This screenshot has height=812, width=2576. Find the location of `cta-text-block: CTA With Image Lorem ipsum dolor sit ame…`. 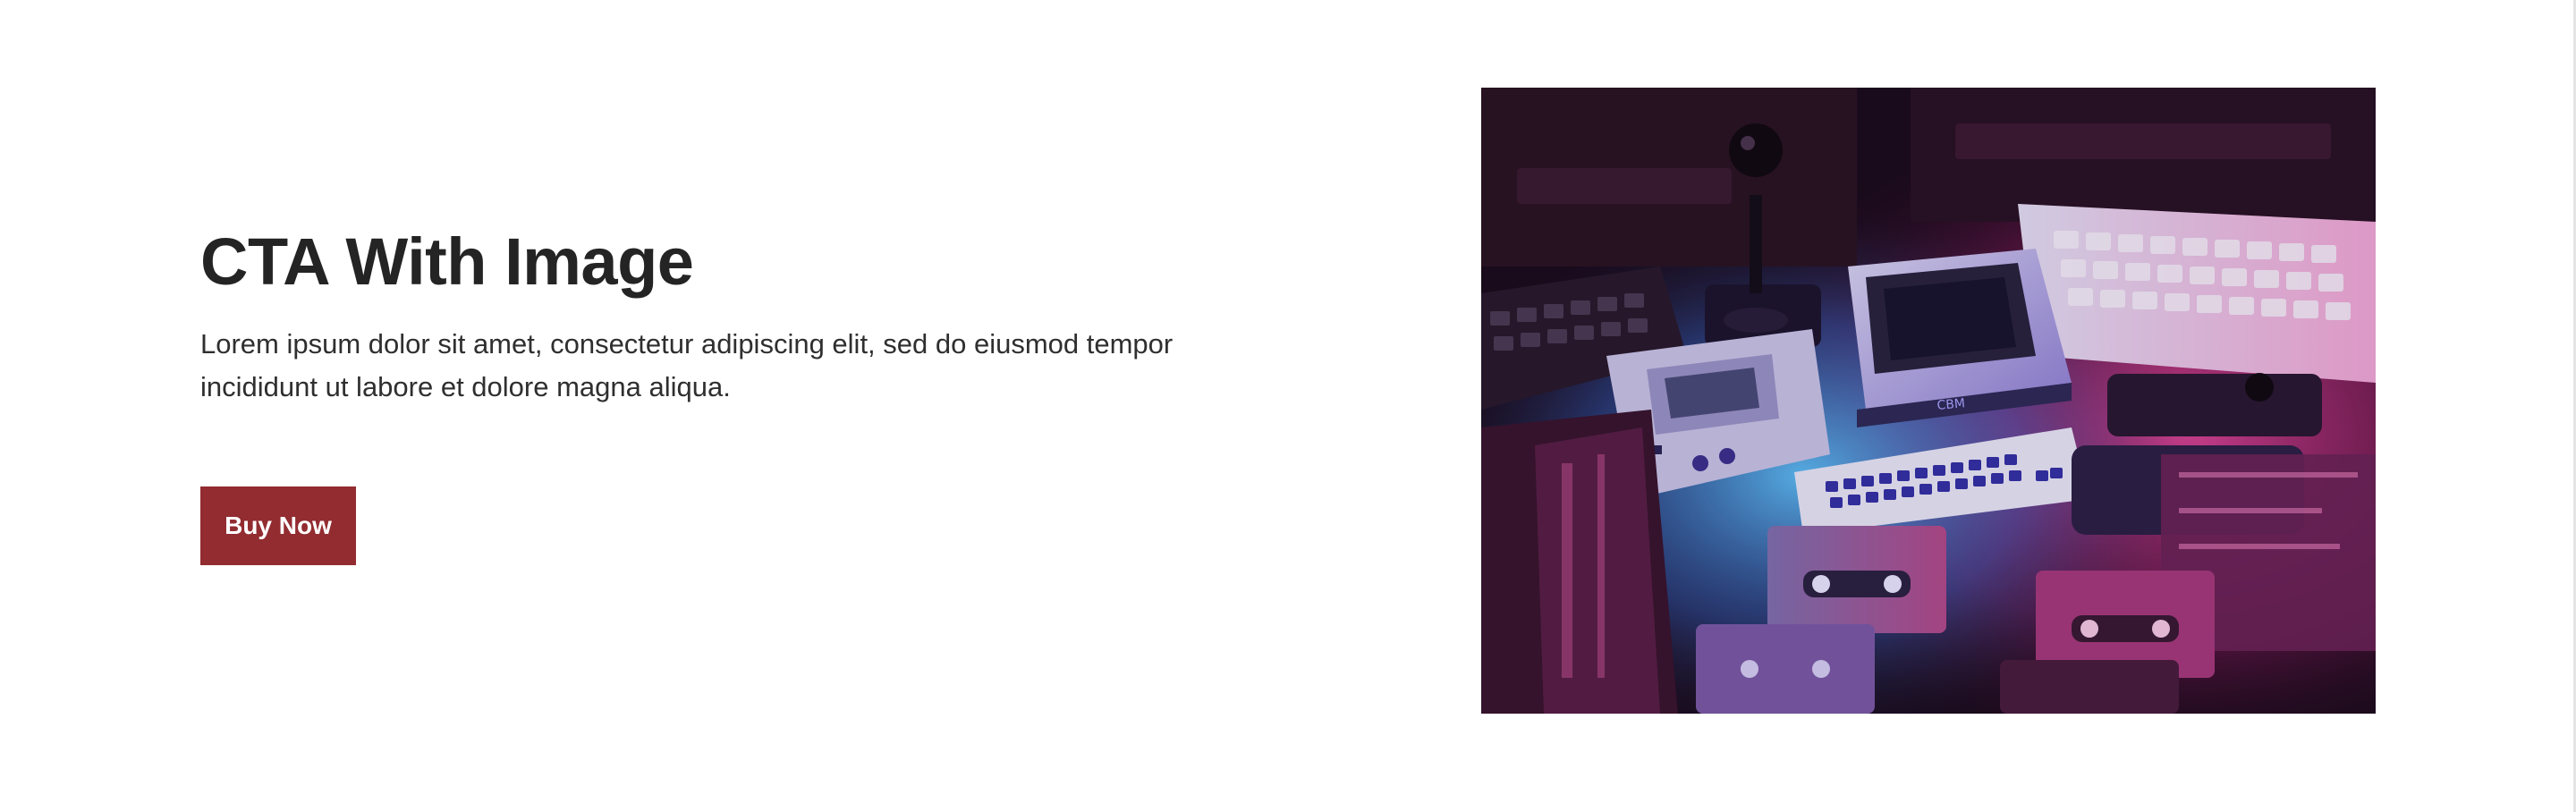

cta-text-block: CTA With Image Lorem ipsum dolor sit ame… is located at coordinates (737, 316).